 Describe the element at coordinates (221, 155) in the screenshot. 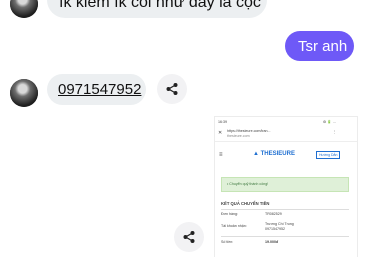

I see `menu-icon: ≡` at that location.